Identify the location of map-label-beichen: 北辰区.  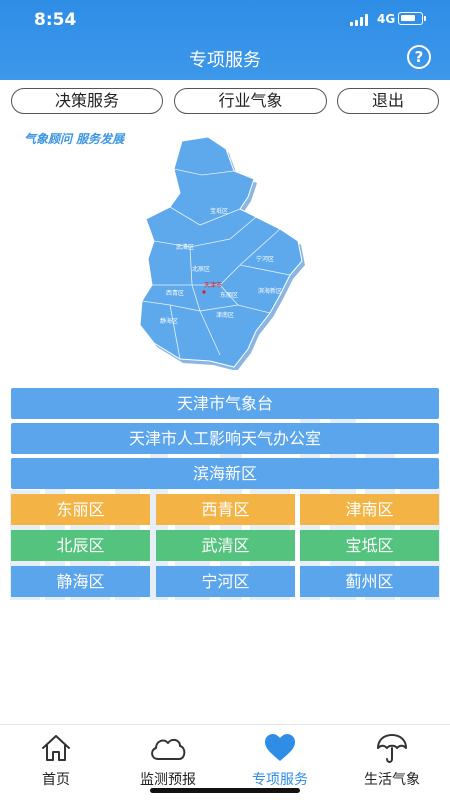
(201, 269).